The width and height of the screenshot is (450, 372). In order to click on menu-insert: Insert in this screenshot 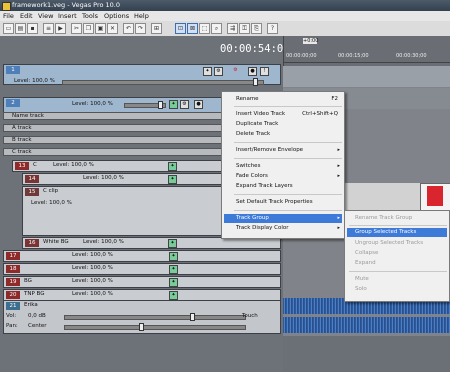, I will do `click(67, 16)`.